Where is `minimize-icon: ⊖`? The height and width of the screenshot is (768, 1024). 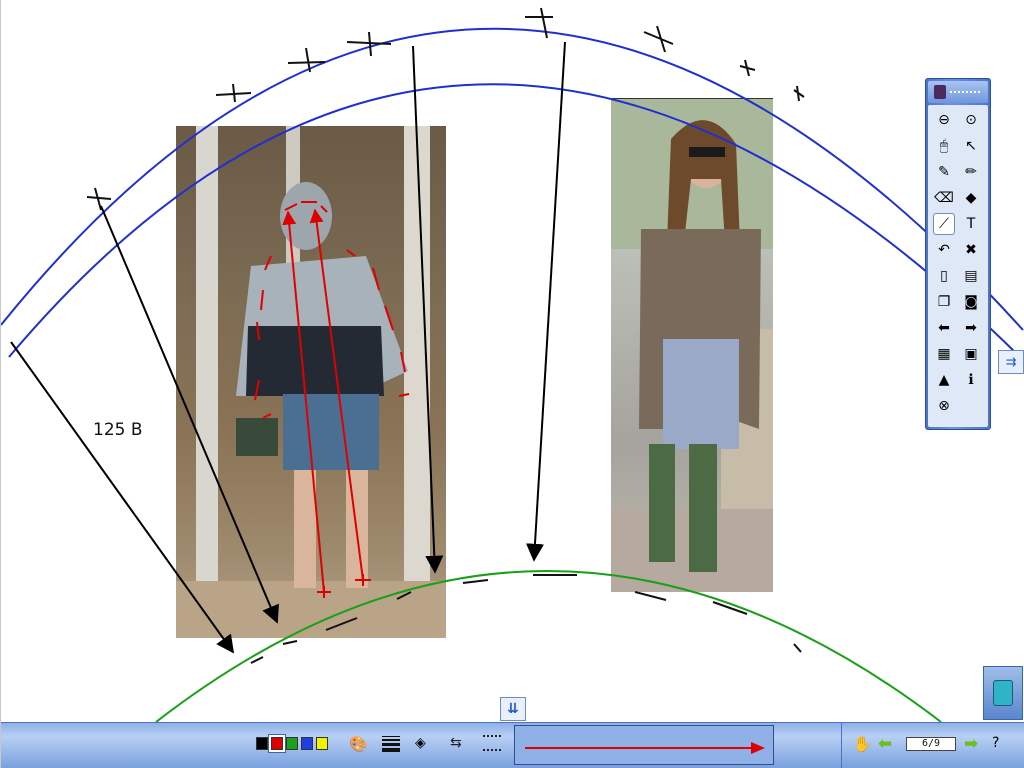
minimize-icon: ⊖ is located at coordinates (944, 120).